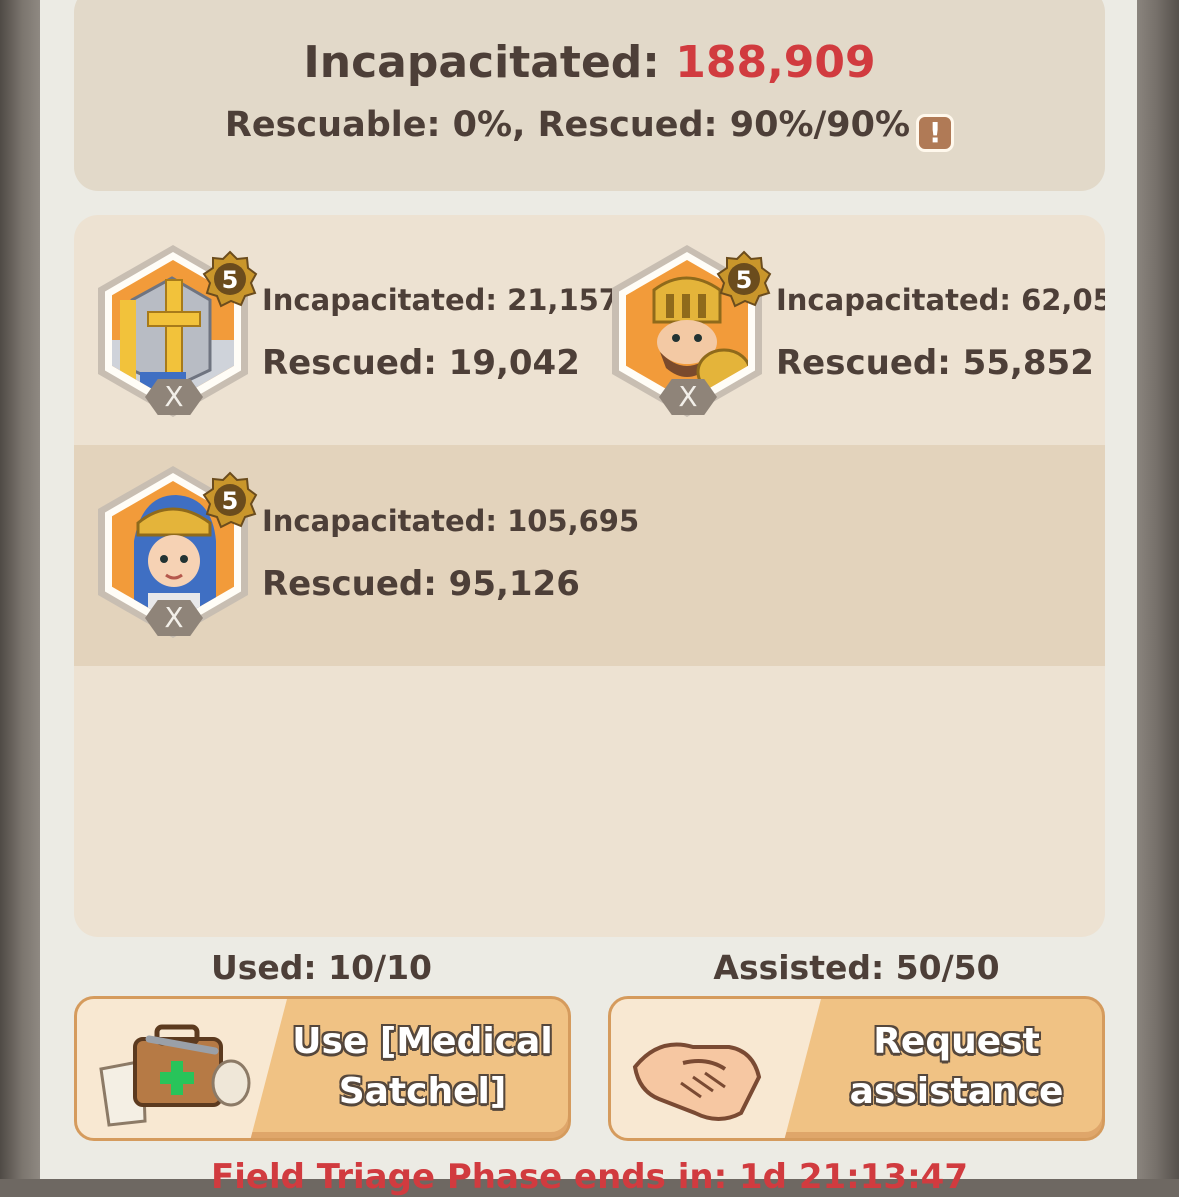  What do you see at coordinates (1158, 589) in the screenshot?
I see `right-frame` at bounding box center [1158, 589].